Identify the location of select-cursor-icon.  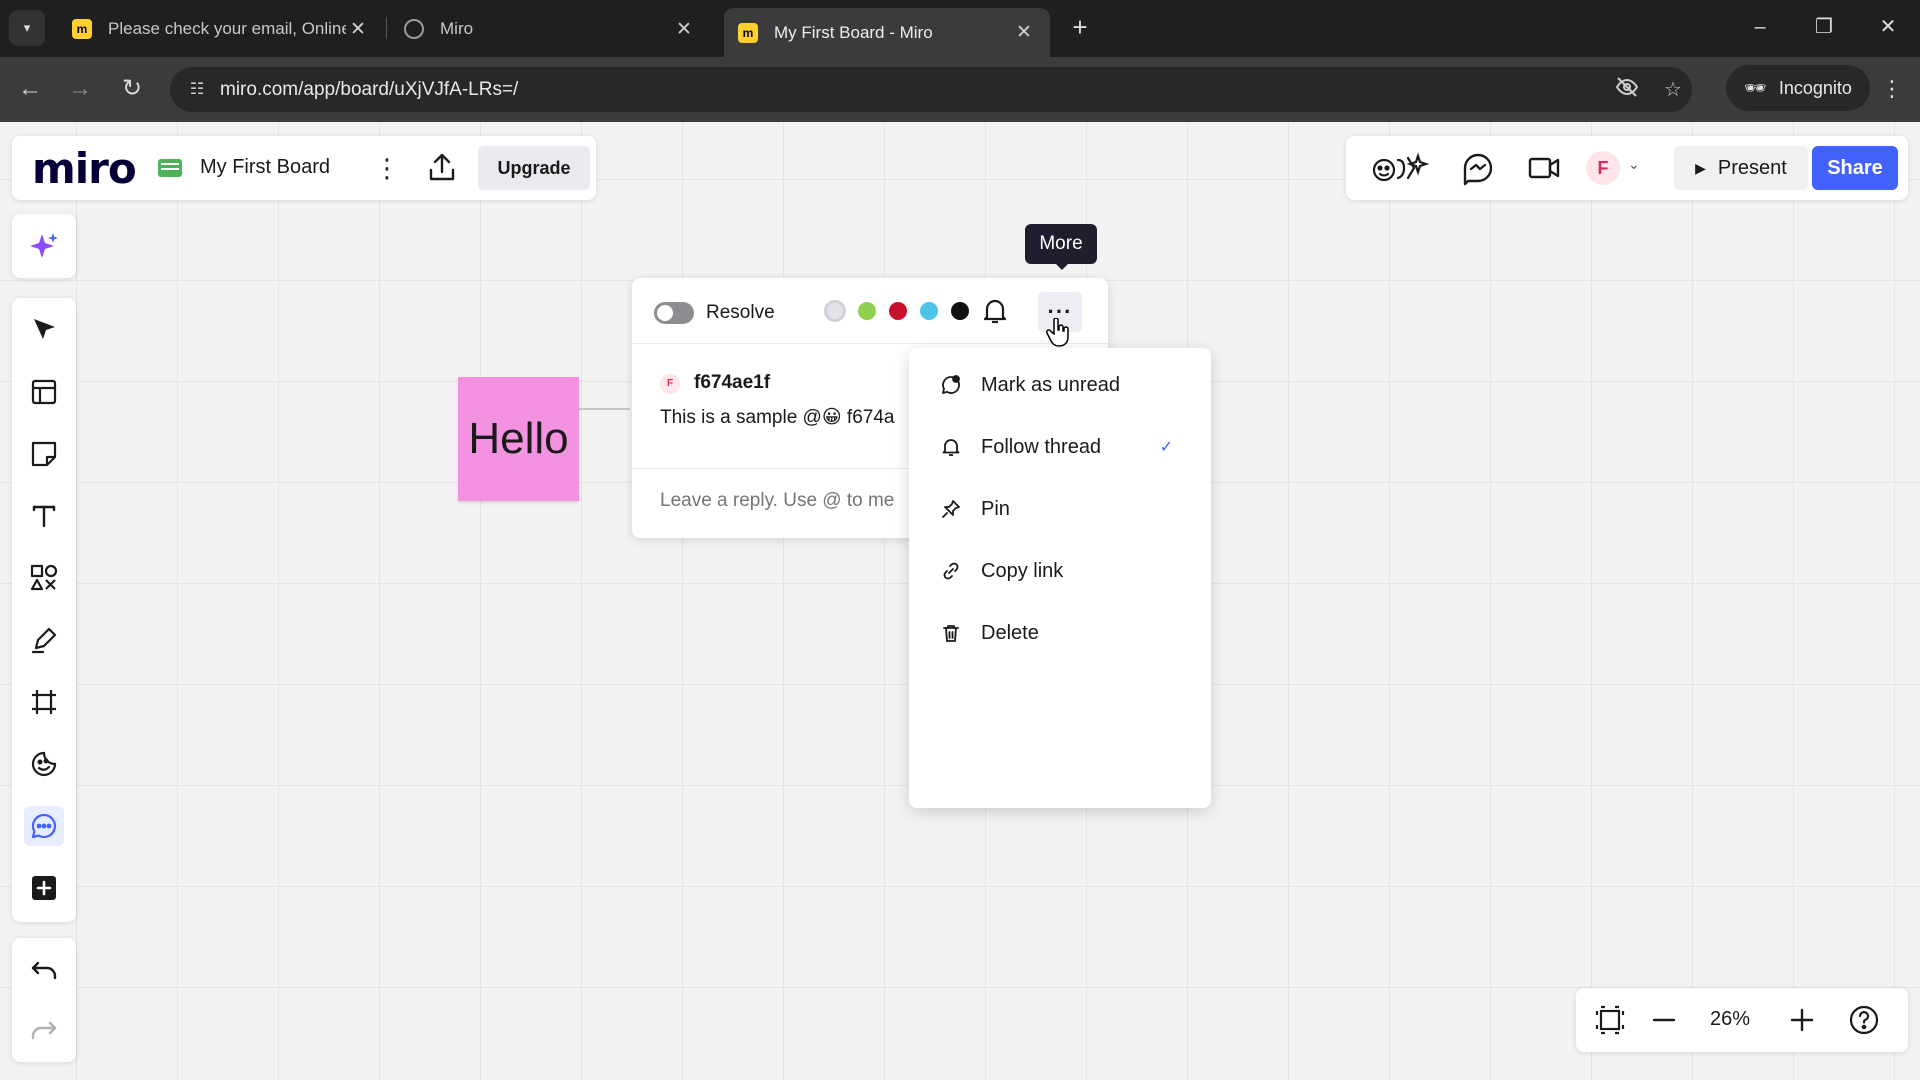
(44, 330).